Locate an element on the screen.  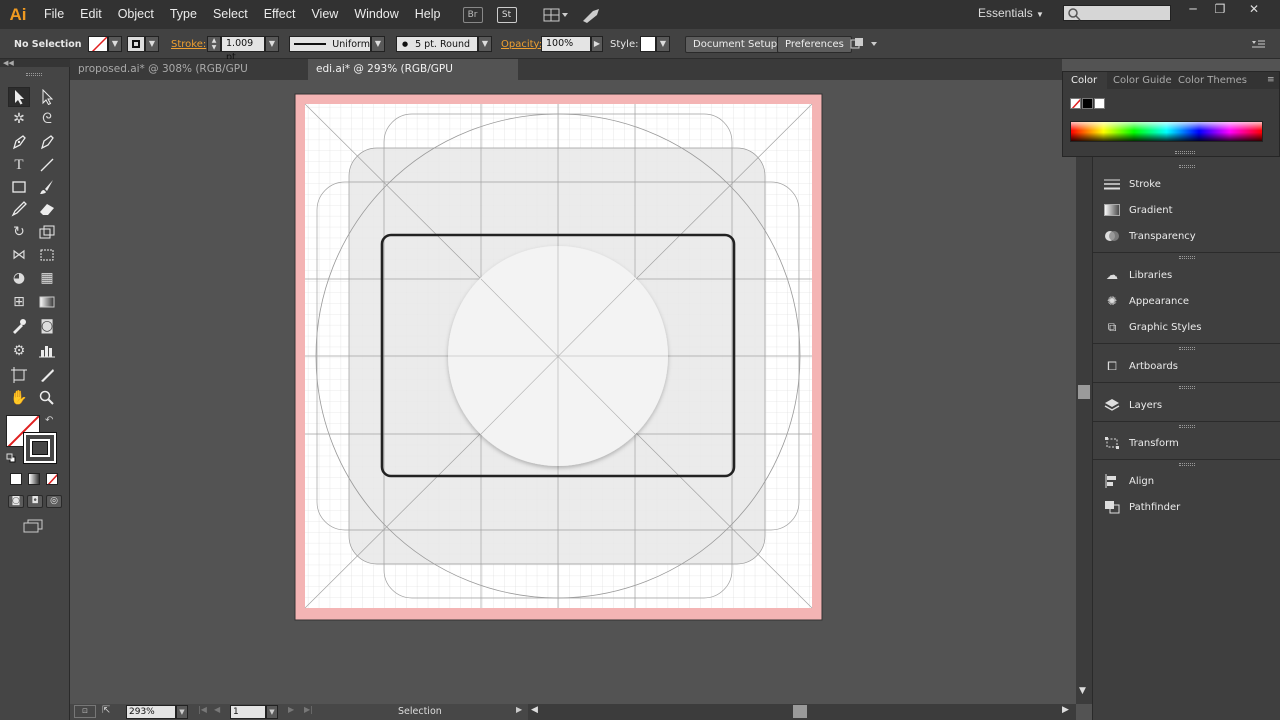
white-swatch is located at coordinates (1099, 103).